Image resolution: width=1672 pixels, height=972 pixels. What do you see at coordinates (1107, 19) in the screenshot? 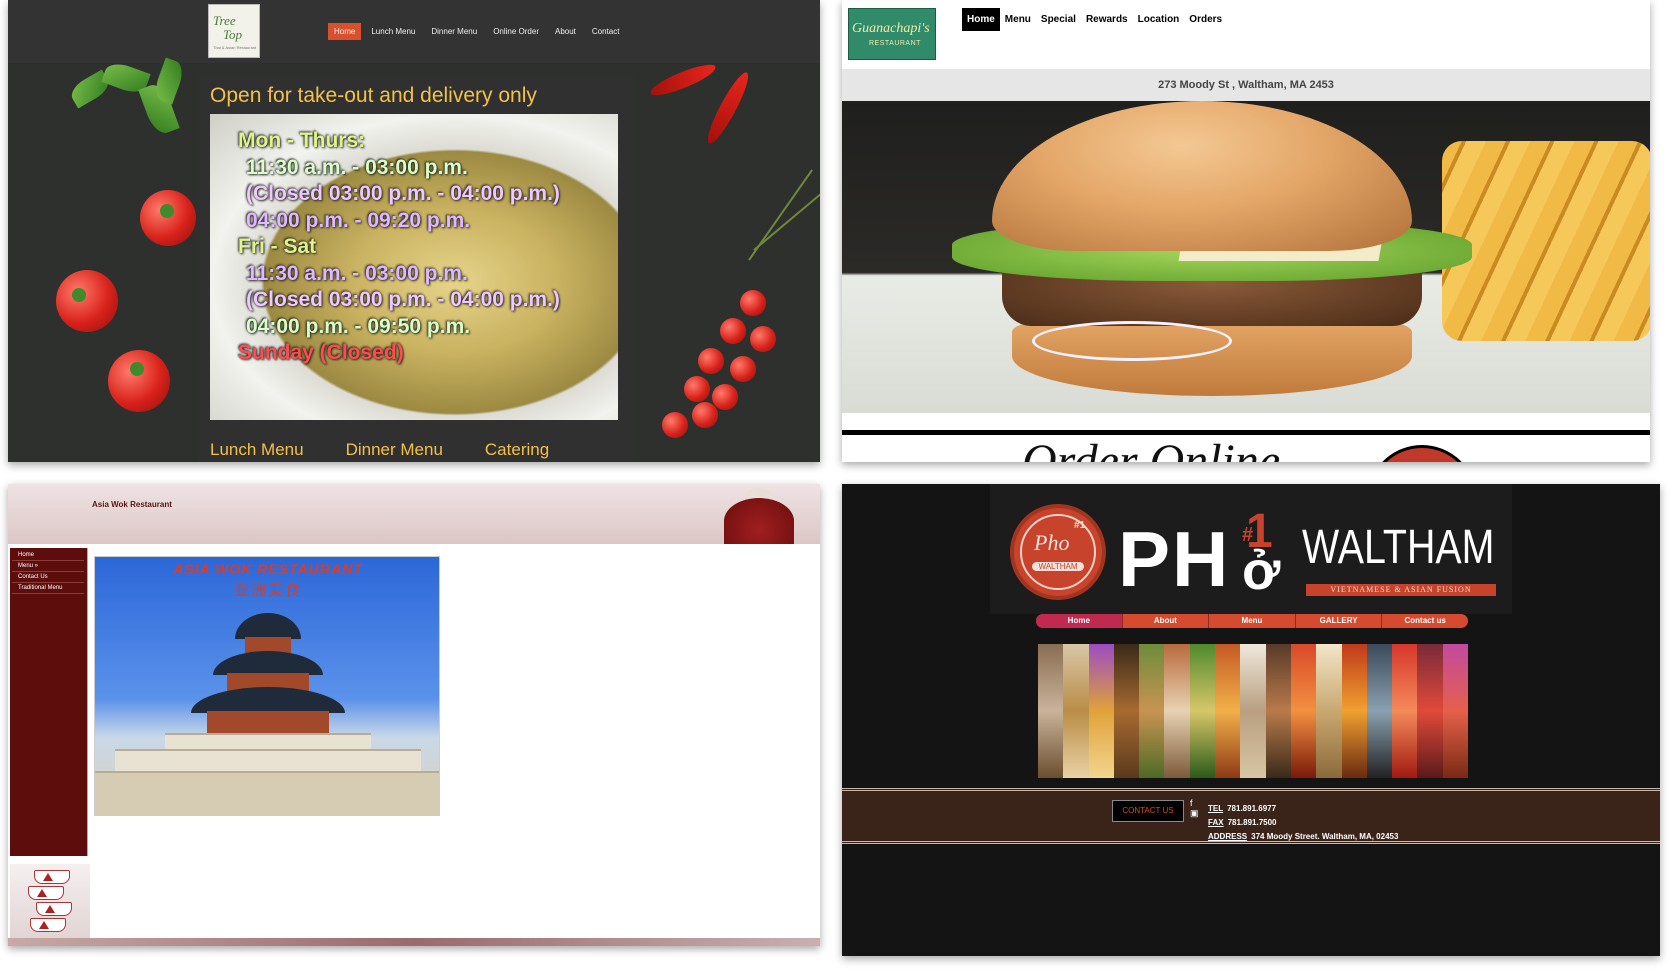
I see `nav-rewards: Rewards` at bounding box center [1107, 19].